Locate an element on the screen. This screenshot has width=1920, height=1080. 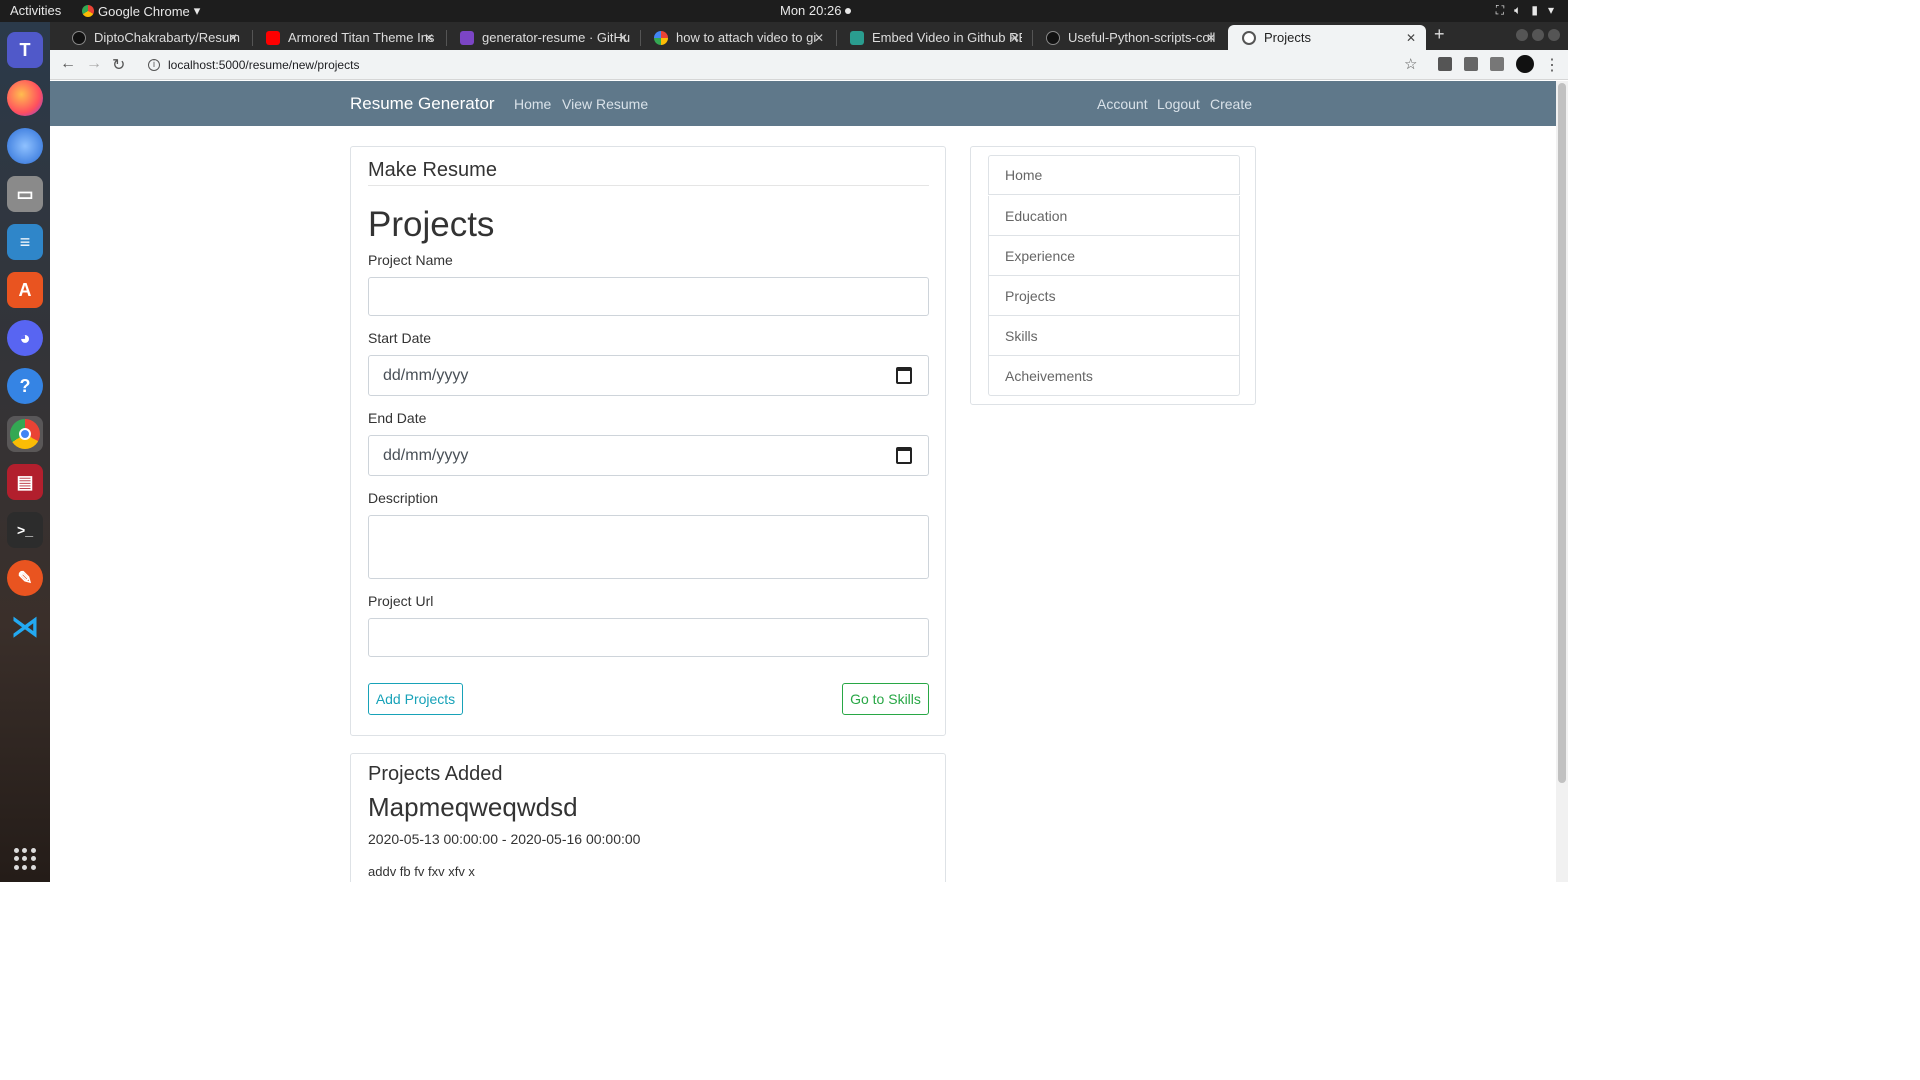
clock: Mon 20:26 is located at coordinates (816, 10).